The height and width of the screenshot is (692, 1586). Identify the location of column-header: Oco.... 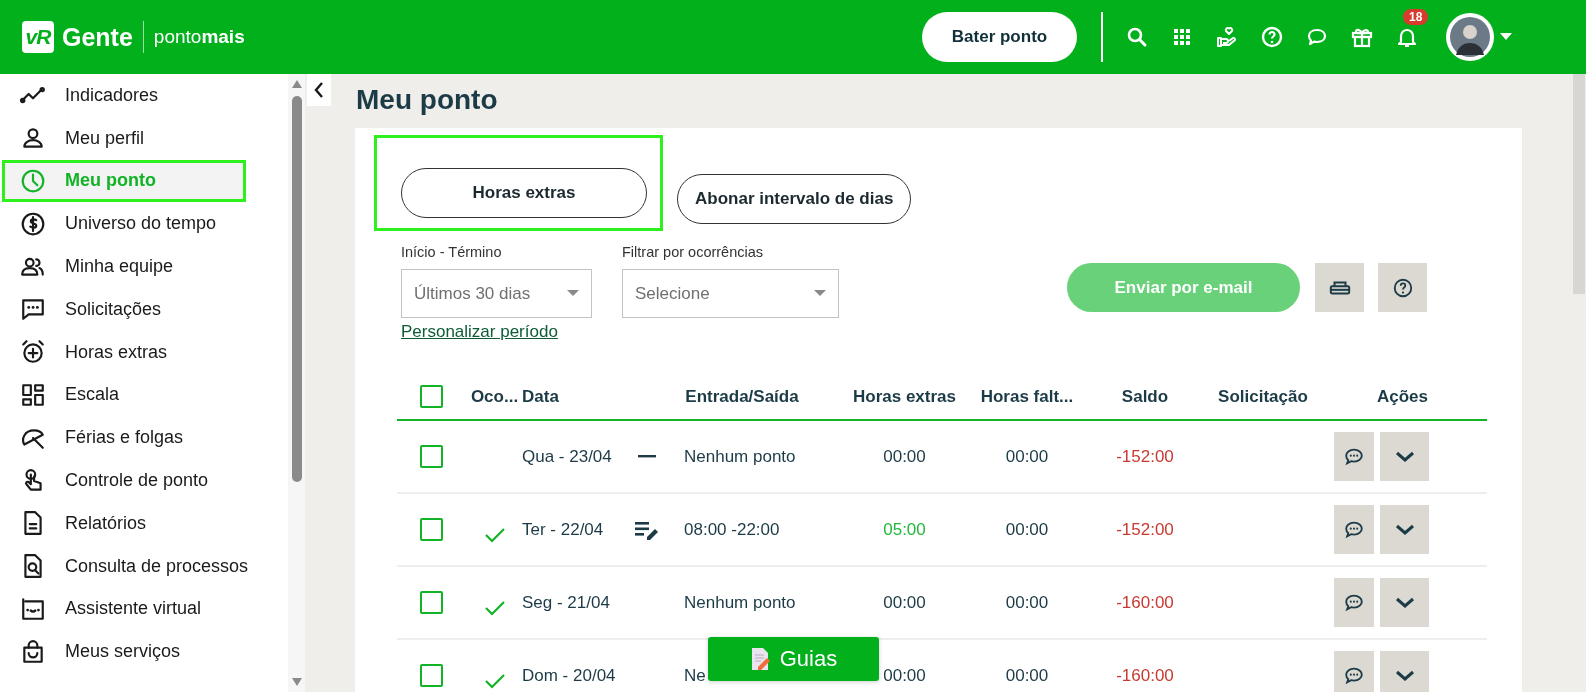
(494, 396).